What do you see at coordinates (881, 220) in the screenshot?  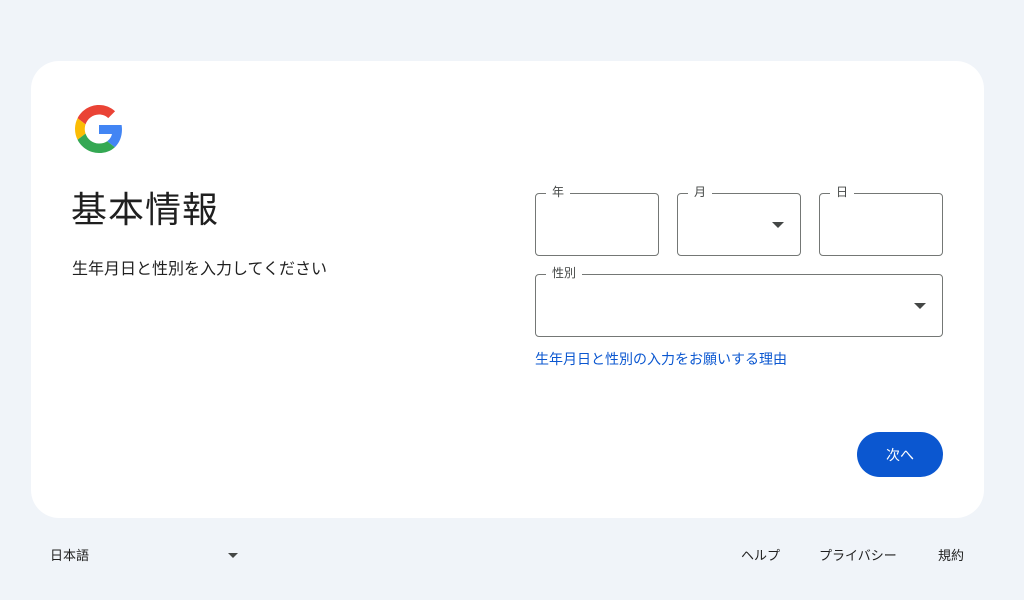 I see `day-field: 日` at bounding box center [881, 220].